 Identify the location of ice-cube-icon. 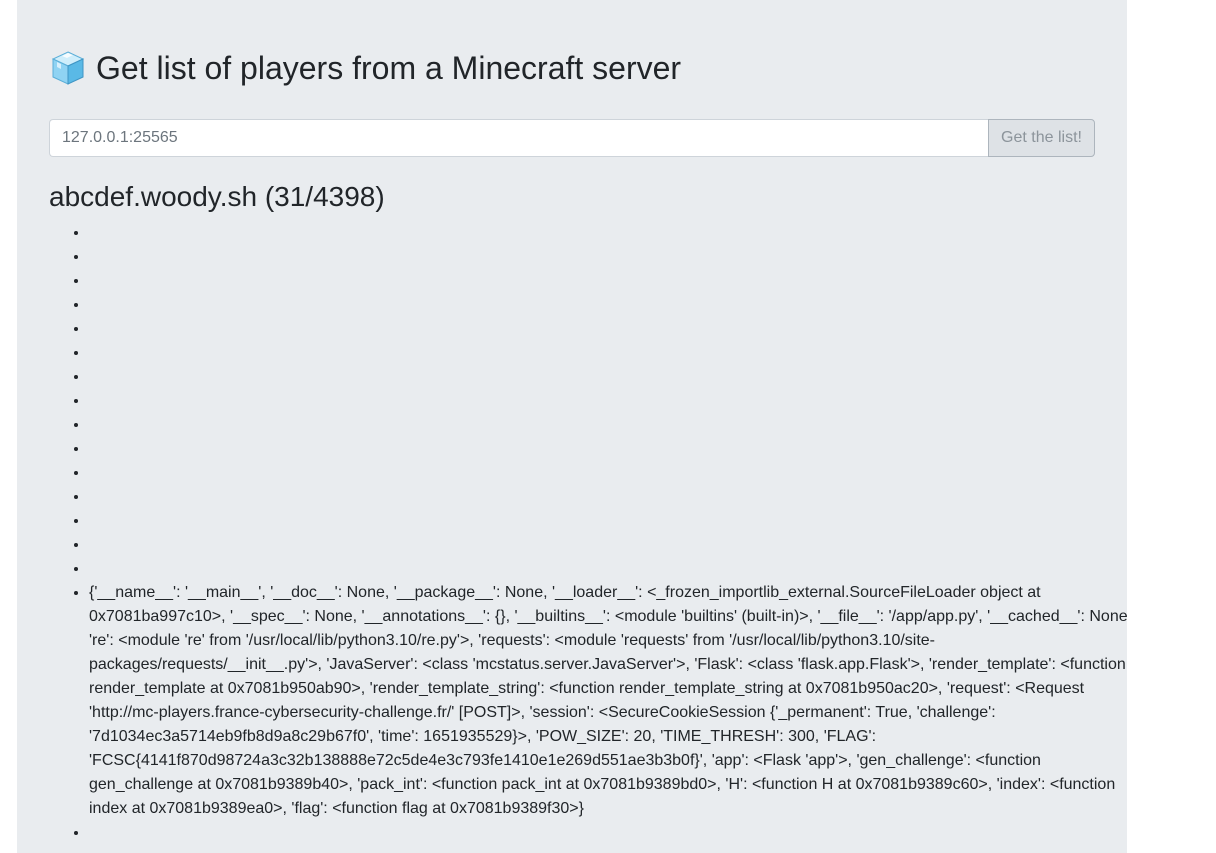
(68, 68).